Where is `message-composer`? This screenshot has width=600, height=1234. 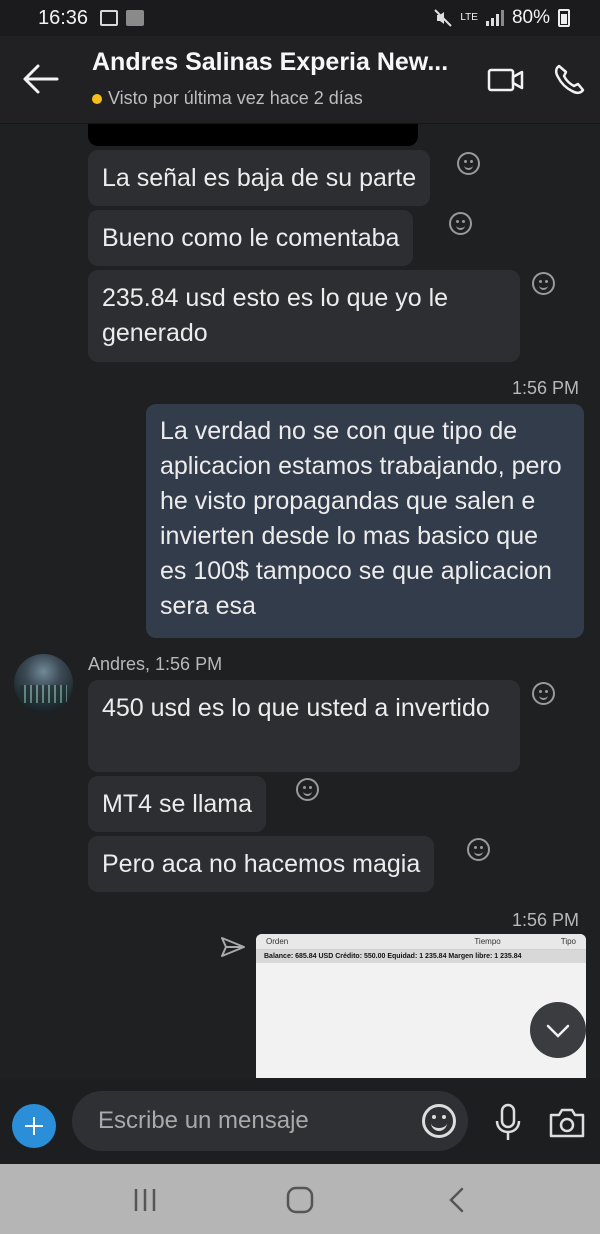
message-composer is located at coordinates (300, 1121).